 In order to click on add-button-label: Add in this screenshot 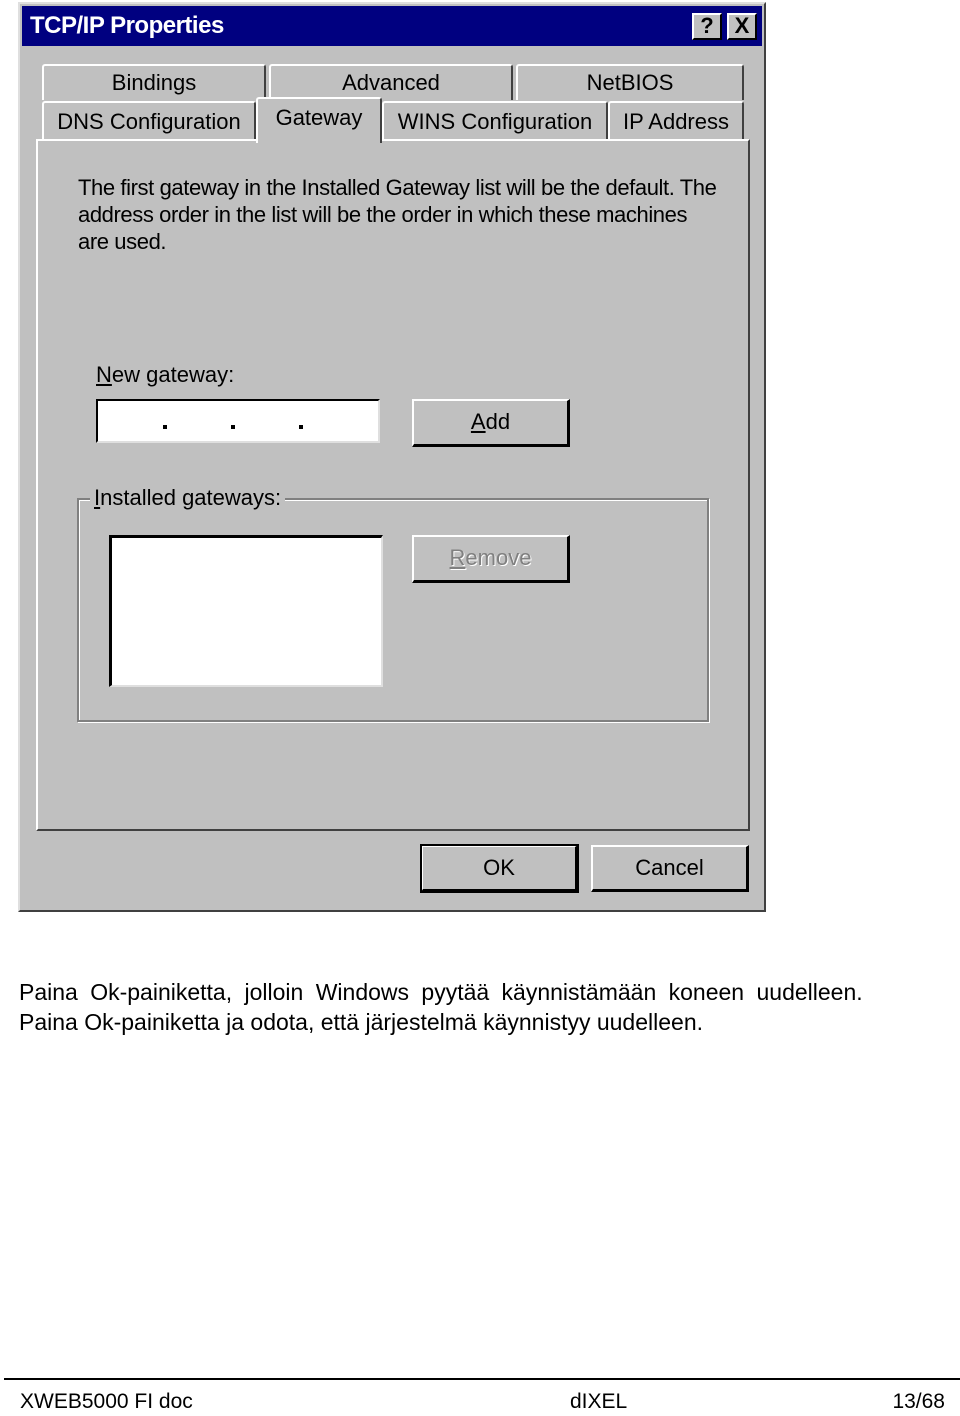, I will do `click(490, 421)`.